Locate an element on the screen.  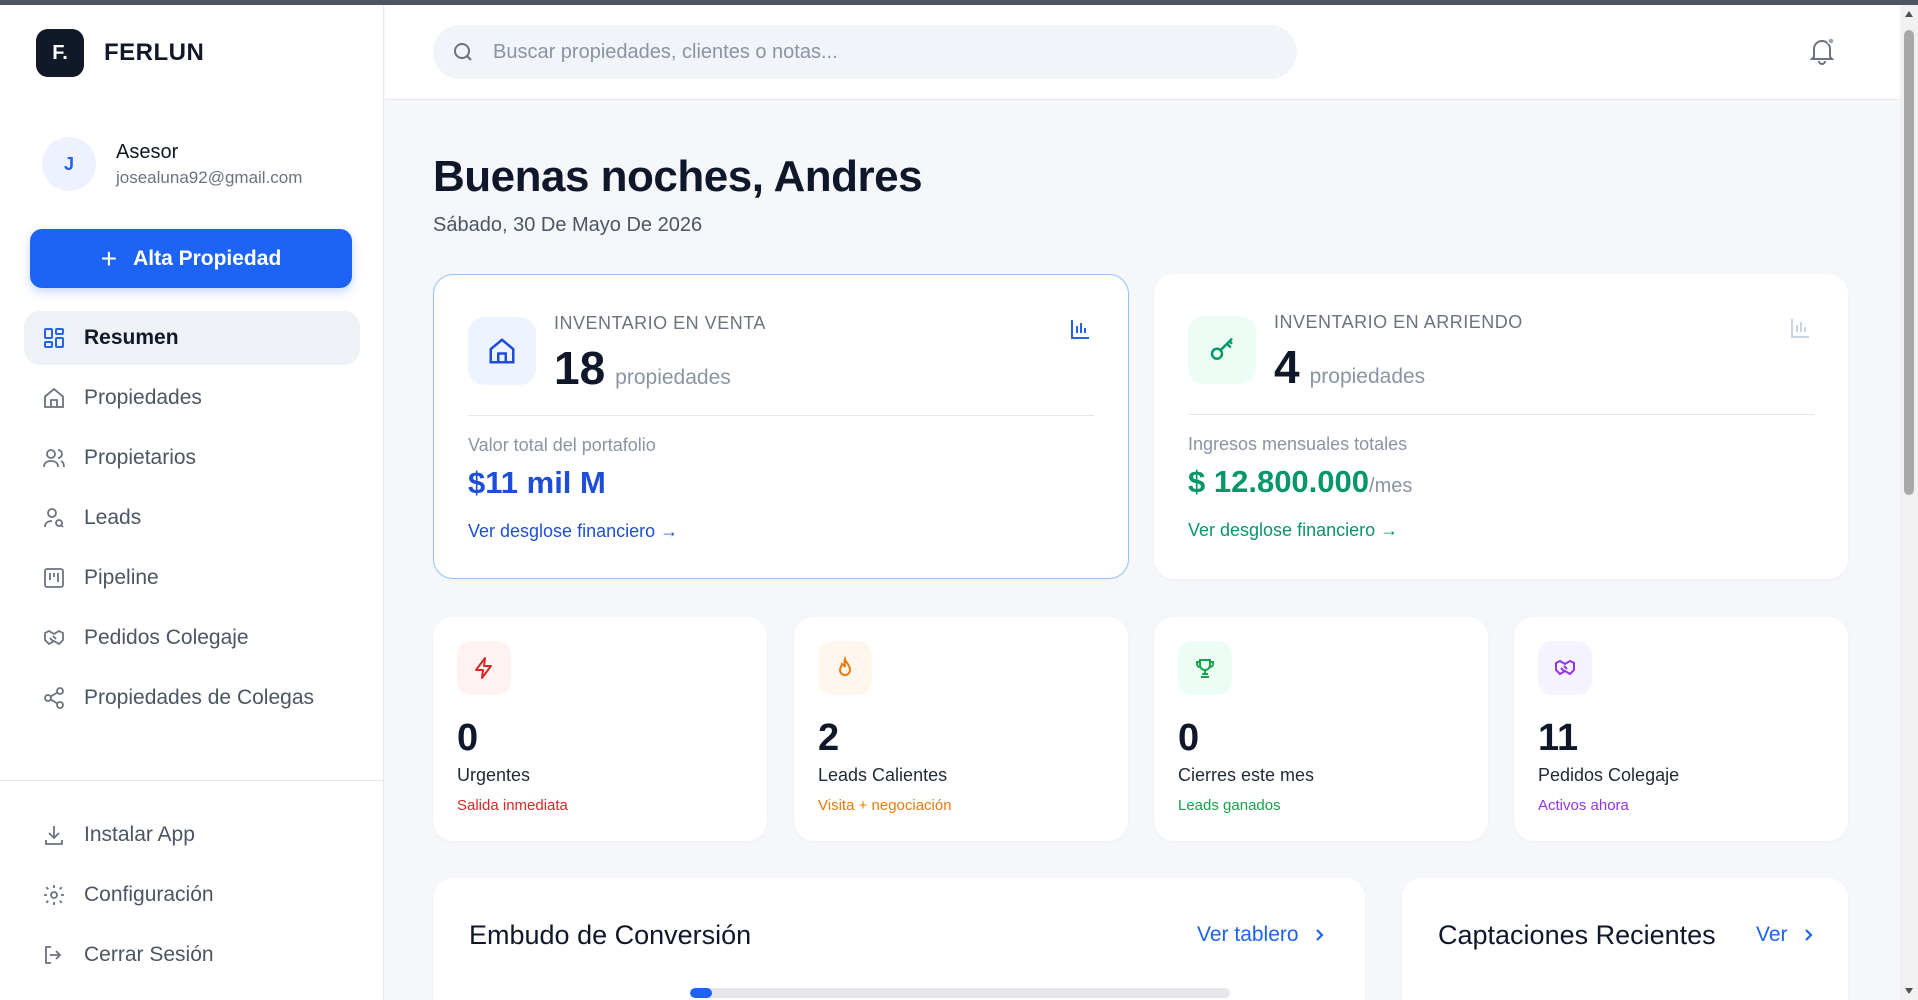
sidebar-item-propiedades: Propiedades is located at coordinates (192, 398).